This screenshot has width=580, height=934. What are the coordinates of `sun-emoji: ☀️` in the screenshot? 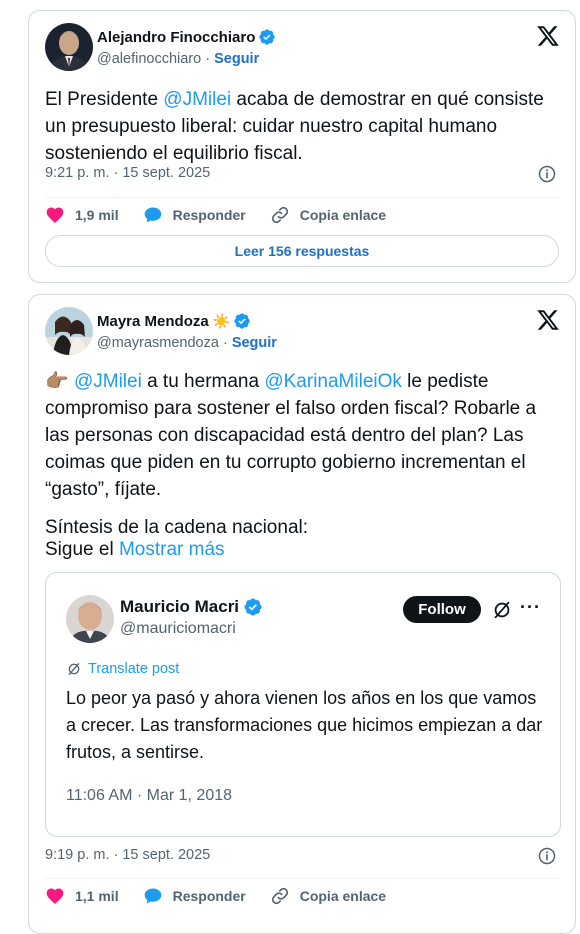 It's located at (221, 320).